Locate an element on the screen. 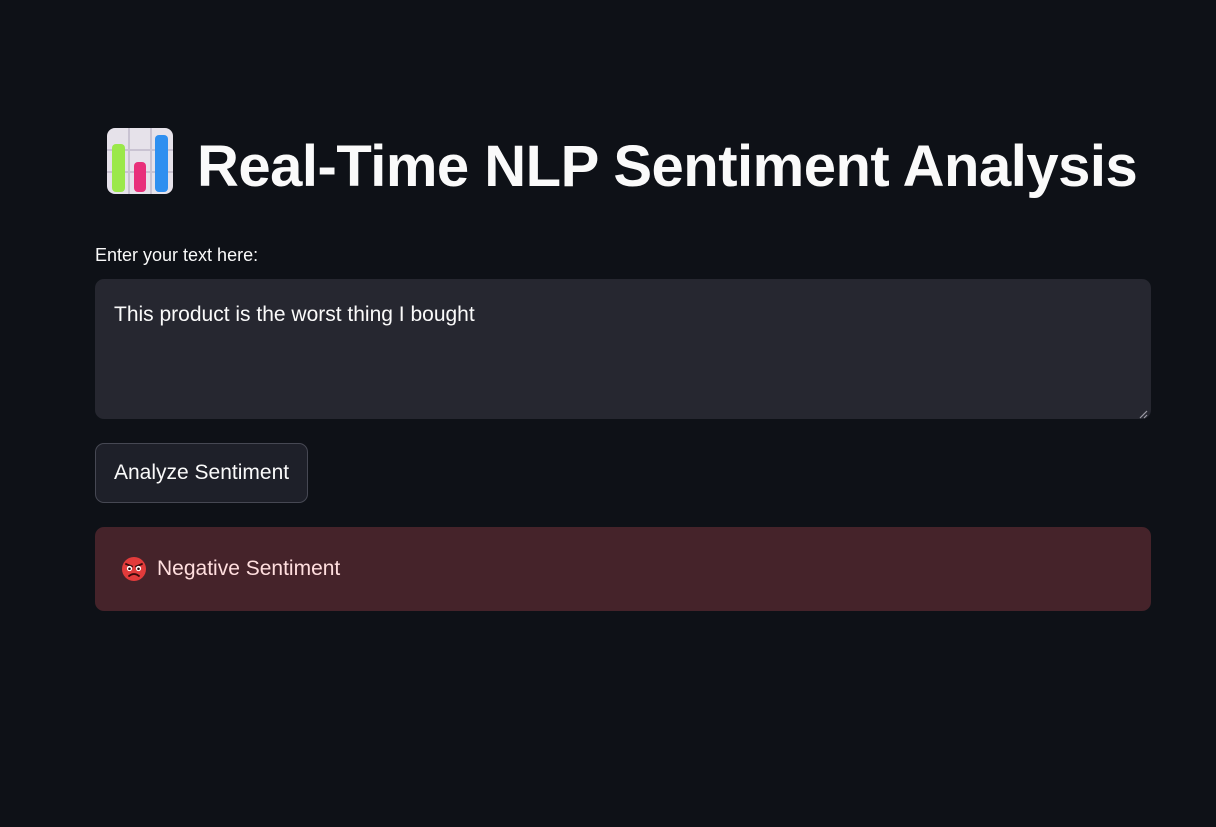 This screenshot has width=1216, height=827. sentiment-result-alert: Negative Sentiment is located at coordinates (623, 569).